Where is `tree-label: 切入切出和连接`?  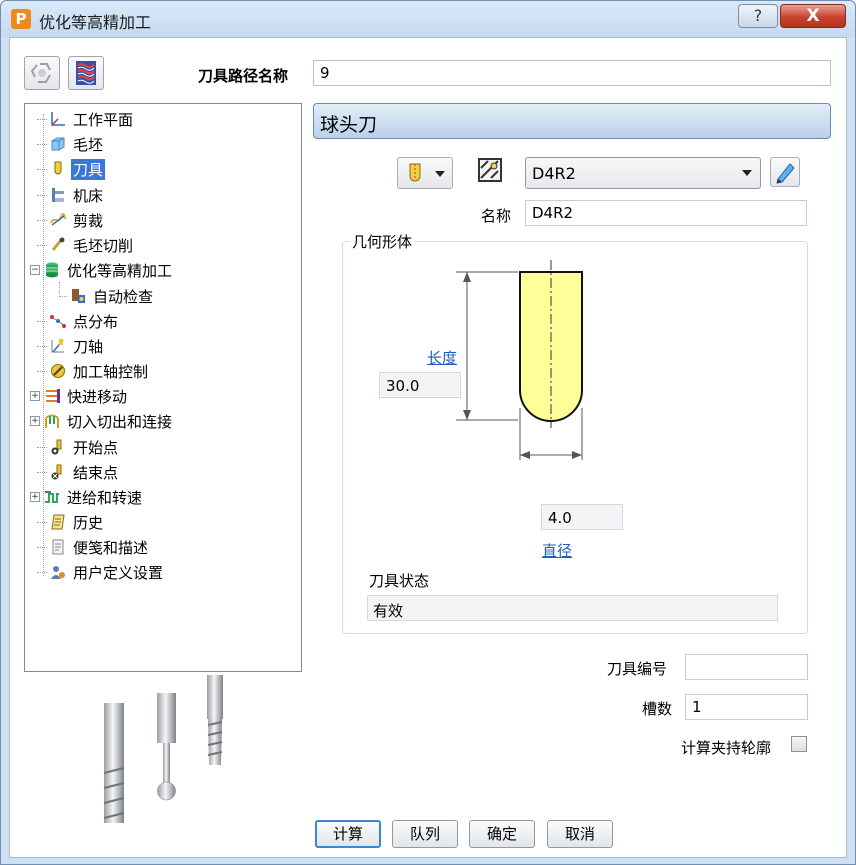 tree-label: 切入切出和连接 is located at coordinates (120, 421).